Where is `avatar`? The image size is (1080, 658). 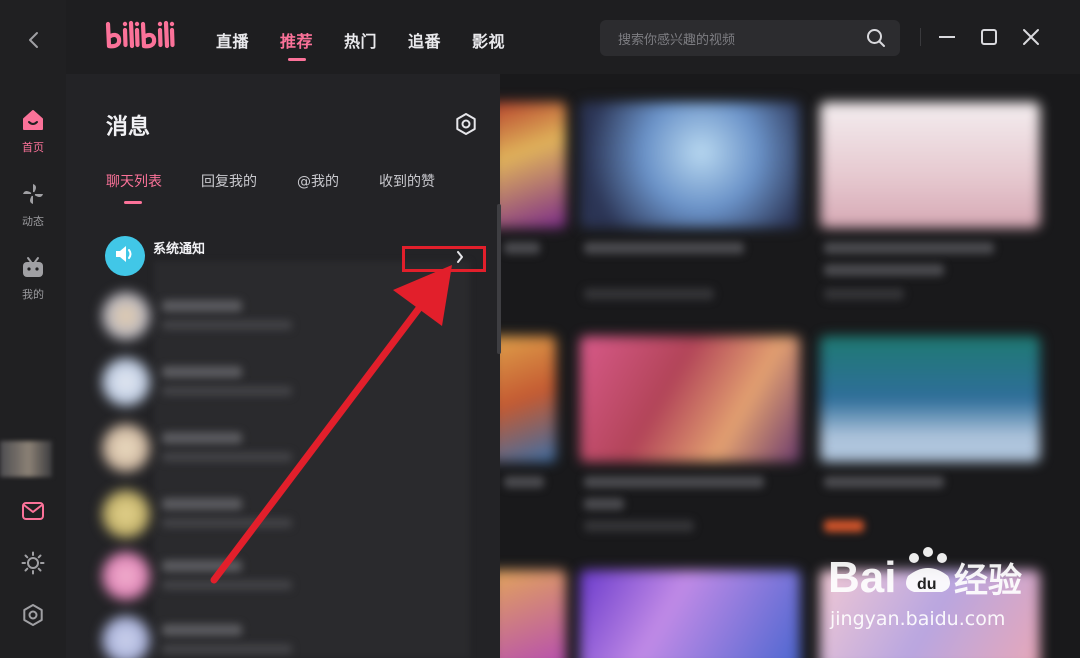 avatar is located at coordinates (26, 459).